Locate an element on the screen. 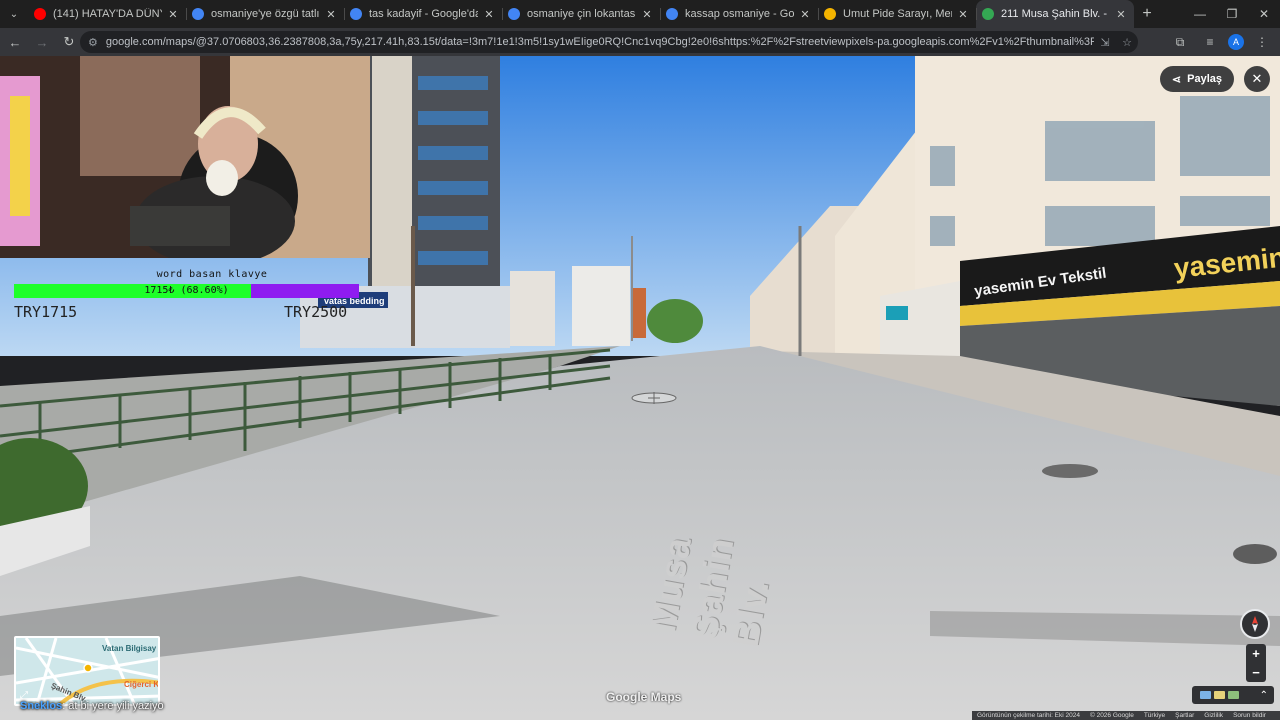 The image size is (1280, 720). donation-goal-text: 1715₺ (68.60%) is located at coordinates (186, 290).